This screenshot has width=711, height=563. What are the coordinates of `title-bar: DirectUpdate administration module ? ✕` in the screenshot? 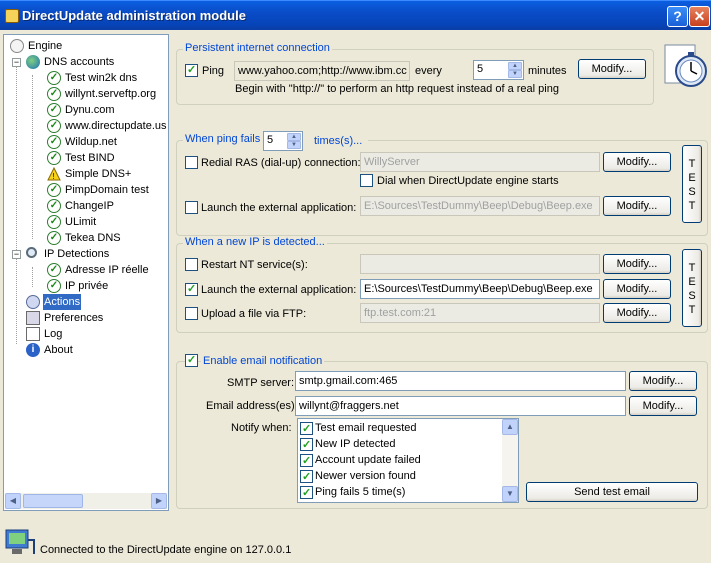 It's located at (355, 15).